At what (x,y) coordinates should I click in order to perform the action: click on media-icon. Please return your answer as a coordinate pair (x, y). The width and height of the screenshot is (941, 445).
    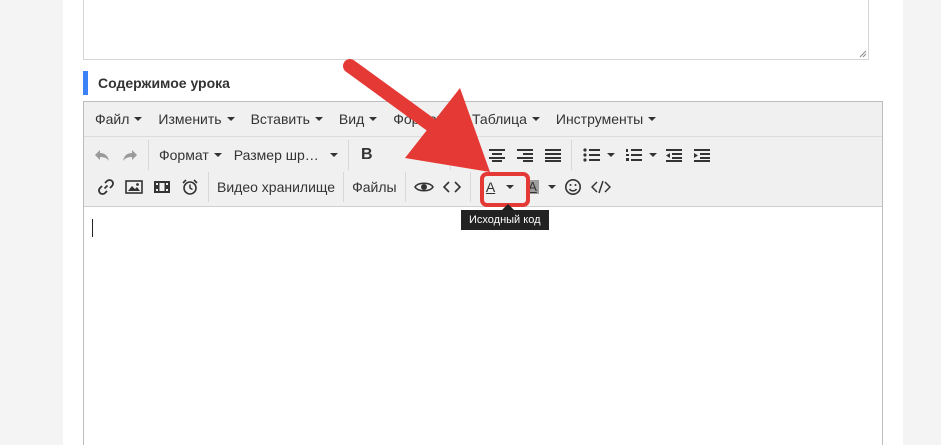
    Looking at the image, I should click on (162, 187).